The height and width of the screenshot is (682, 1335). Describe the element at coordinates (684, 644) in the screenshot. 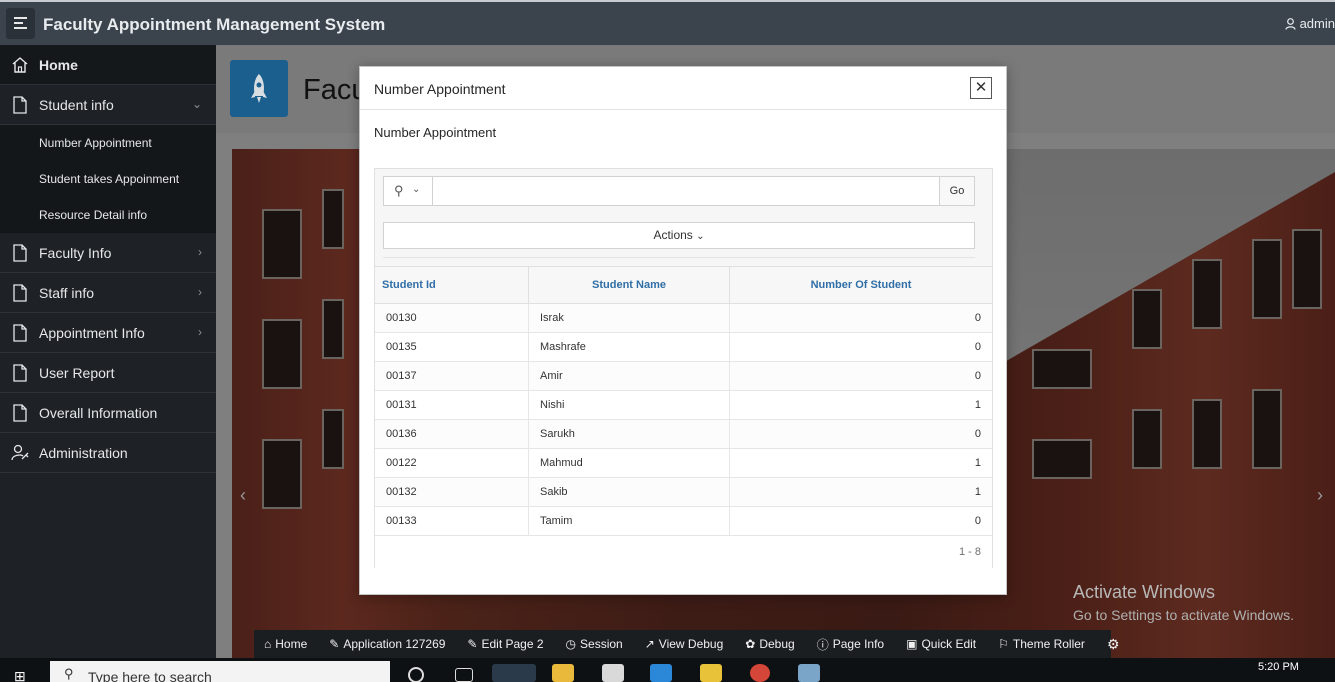

I see `dev-view-debug-button: ↗ View Debug` at that location.